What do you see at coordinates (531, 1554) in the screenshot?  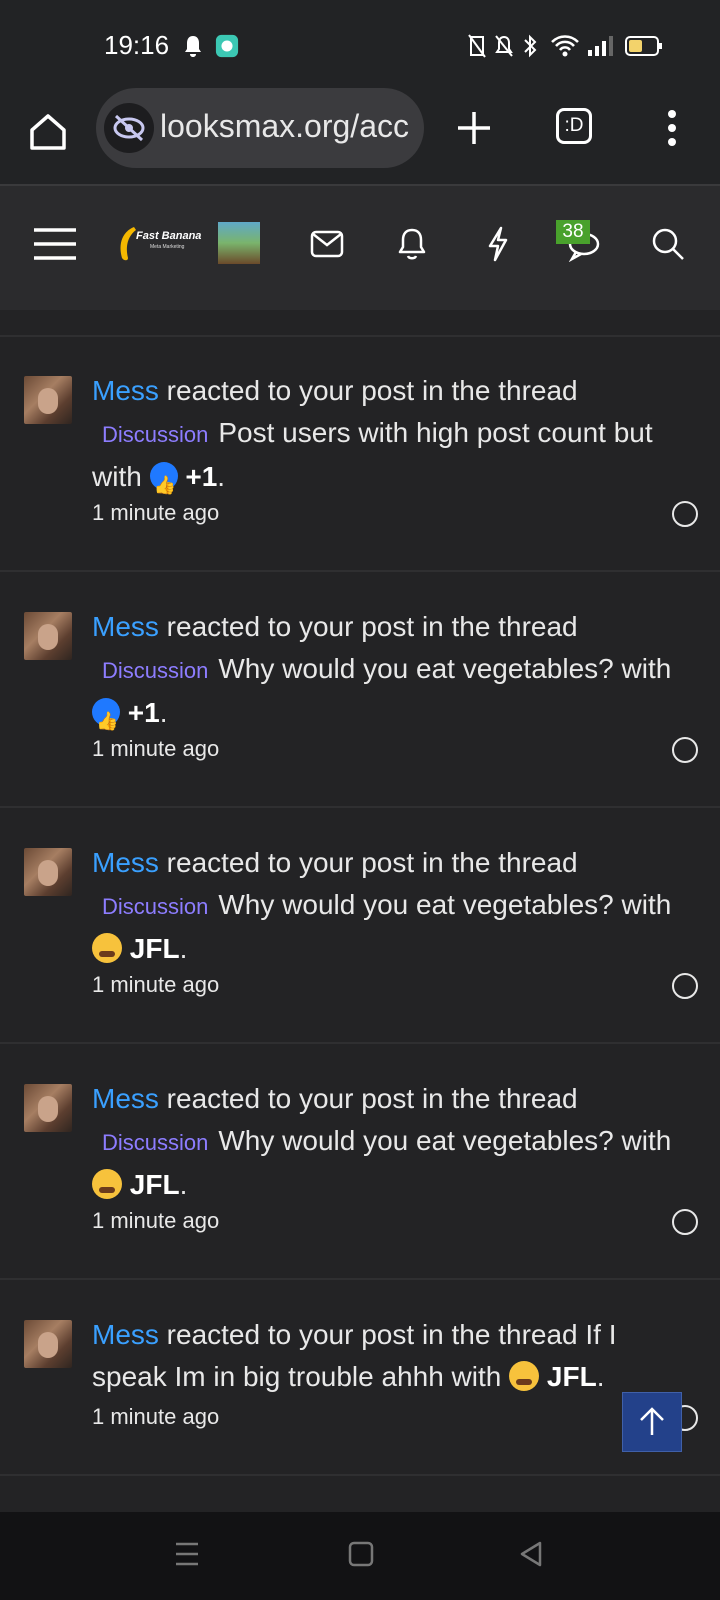 I see `back-triangle-icon` at bounding box center [531, 1554].